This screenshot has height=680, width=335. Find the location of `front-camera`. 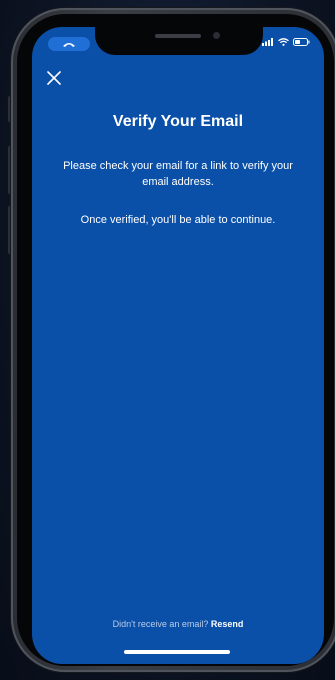

front-camera is located at coordinates (216, 35).